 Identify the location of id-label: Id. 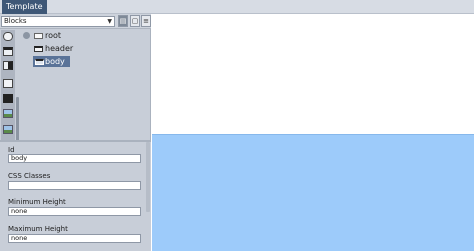
(11, 150).